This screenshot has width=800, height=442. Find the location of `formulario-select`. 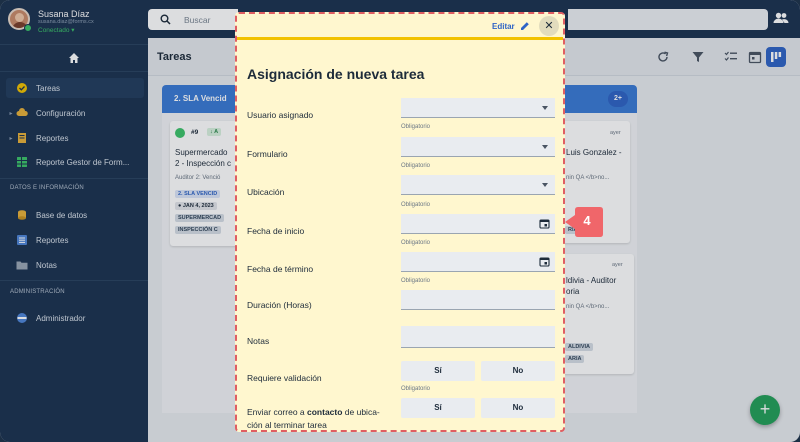

formulario-select is located at coordinates (478, 147).